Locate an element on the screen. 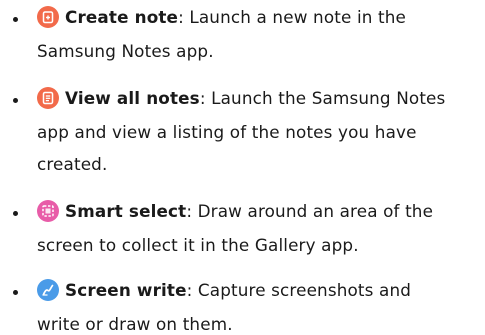 The width and height of the screenshot is (485, 335). item-text: Samsung Notes app. is located at coordinates (125, 51).